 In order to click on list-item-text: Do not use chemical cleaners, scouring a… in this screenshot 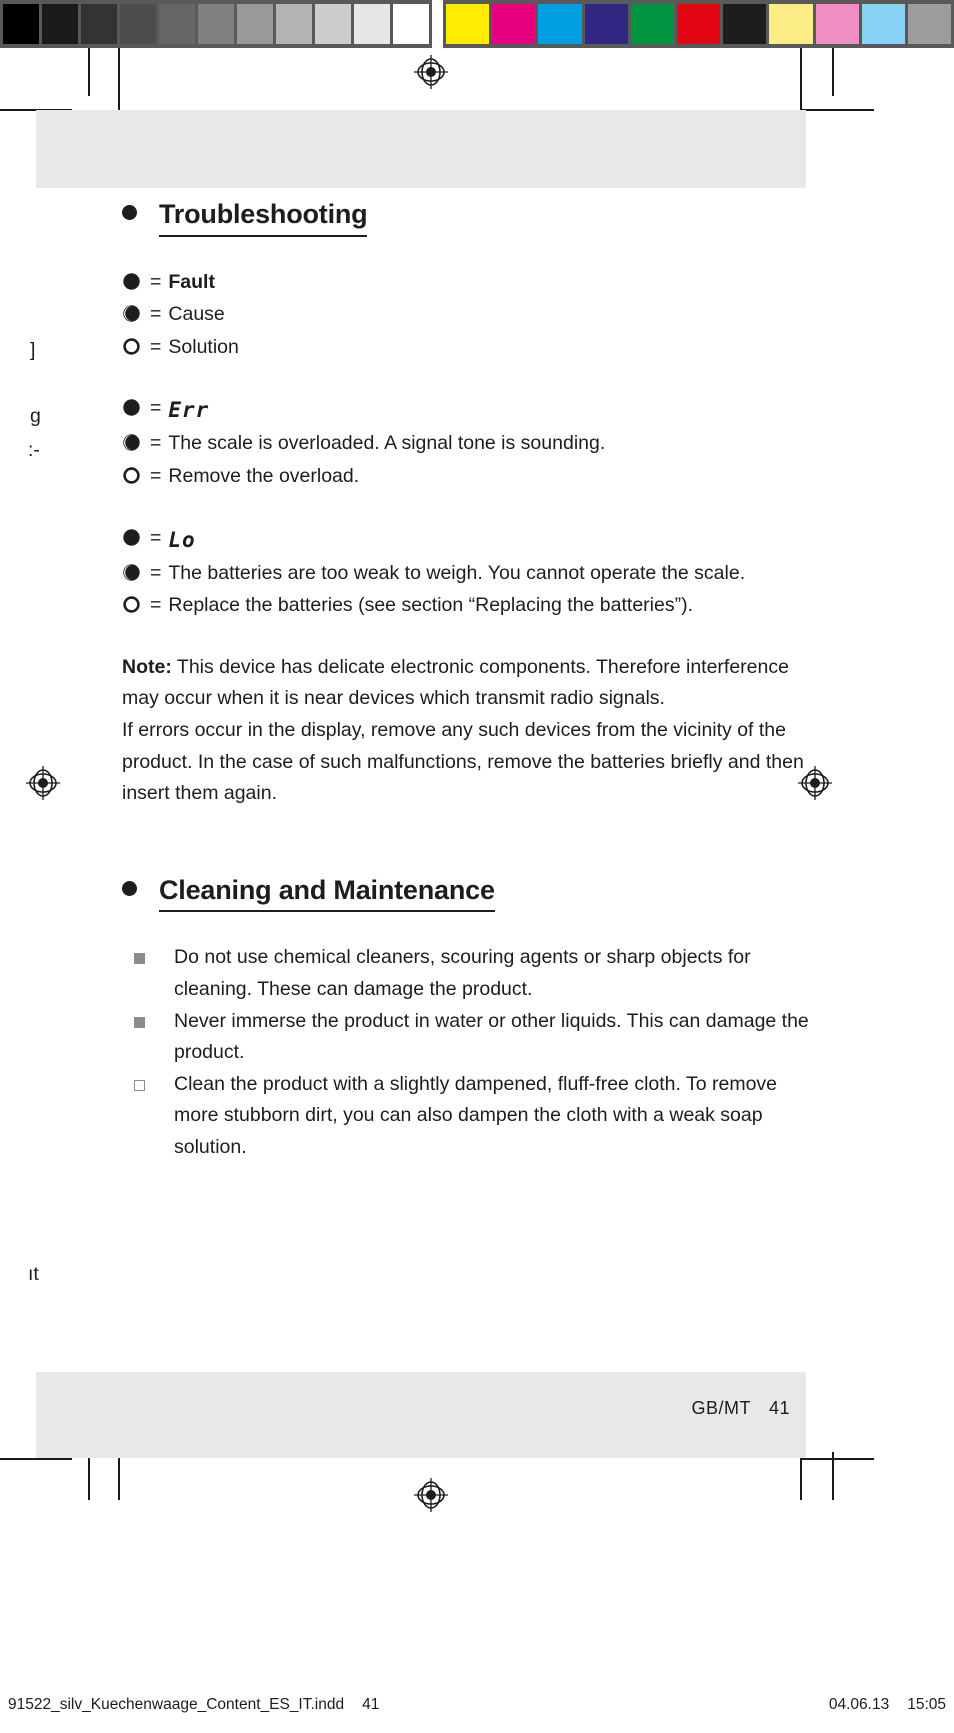, I will do `click(462, 973)`.